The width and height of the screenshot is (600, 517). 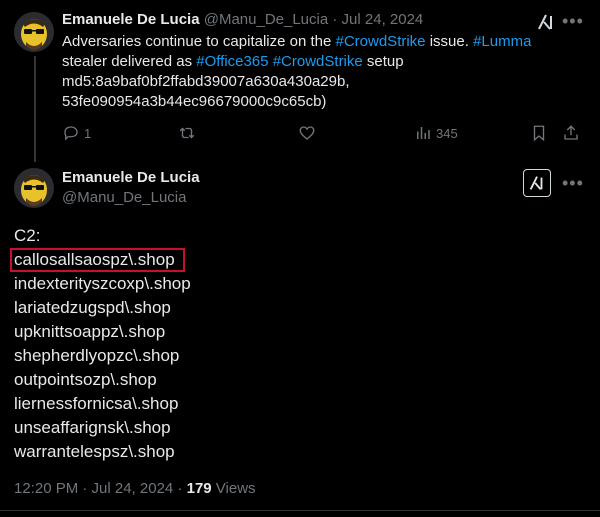 What do you see at coordinates (35, 109) in the screenshot?
I see `thread-connector` at bounding box center [35, 109].